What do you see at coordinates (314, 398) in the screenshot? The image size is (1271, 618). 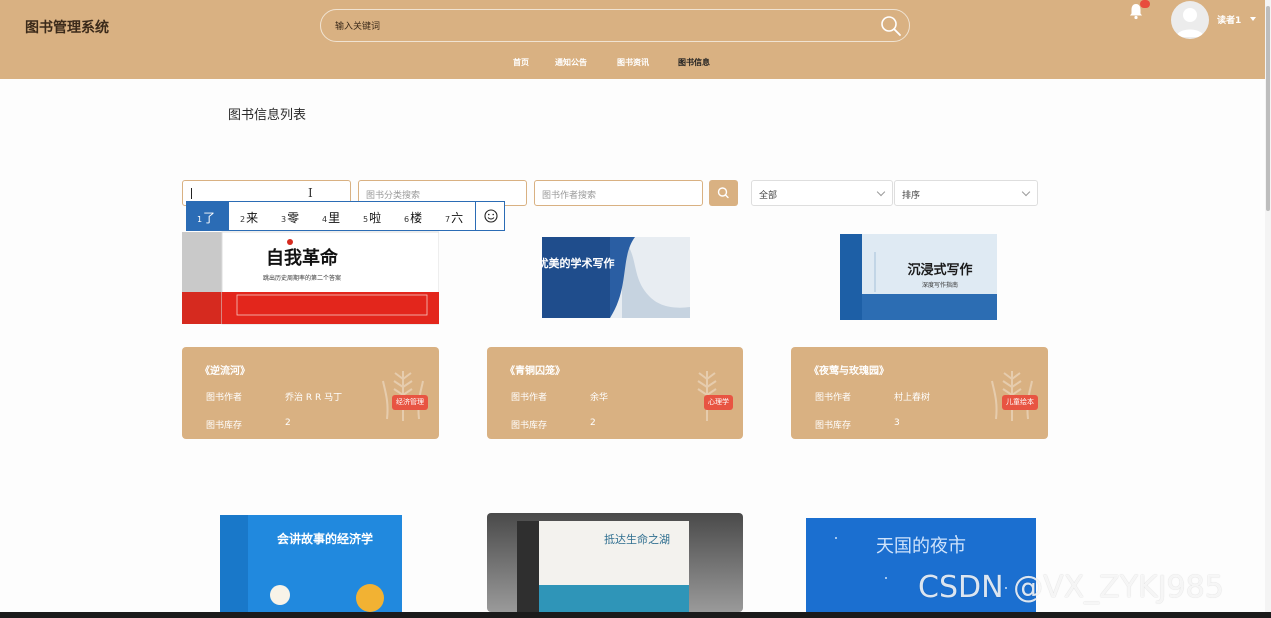 I see `author-value: 乔治 R R 马丁` at bounding box center [314, 398].